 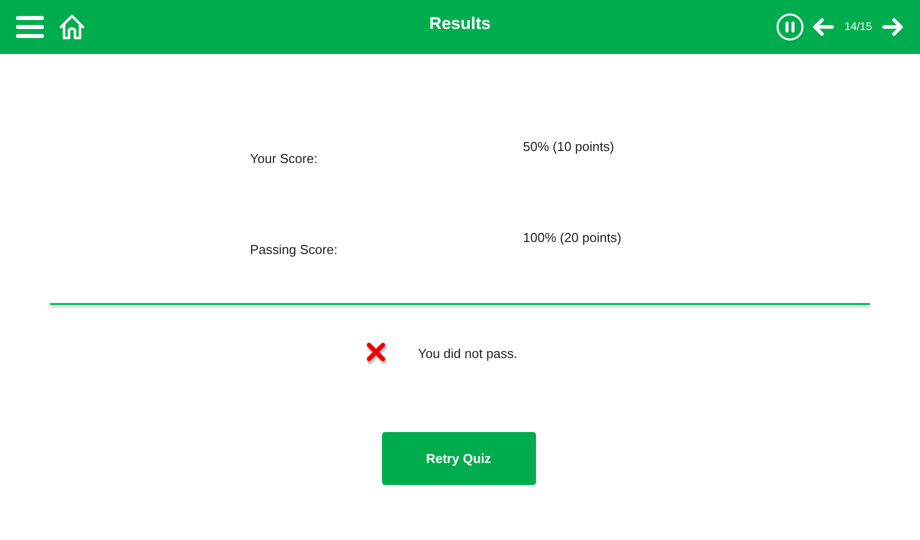 What do you see at coordinates (858, 27) in the screenshot?
I see `page-counter: 14/15` at bounding box center [858, 27].